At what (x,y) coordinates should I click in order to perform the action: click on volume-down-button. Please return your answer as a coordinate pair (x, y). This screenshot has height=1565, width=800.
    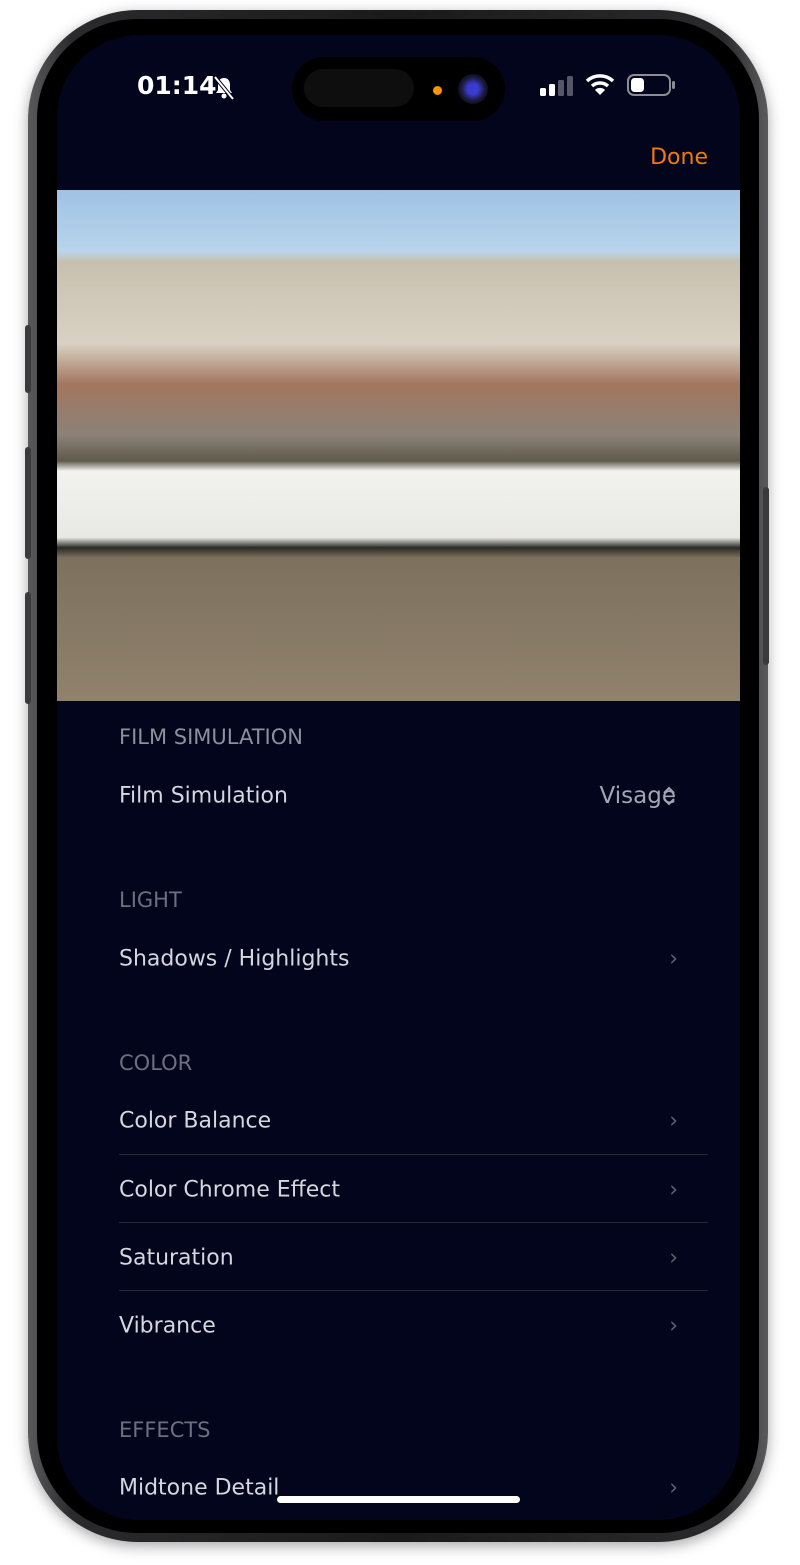
    Looking at the image, I should click on (28, 648).